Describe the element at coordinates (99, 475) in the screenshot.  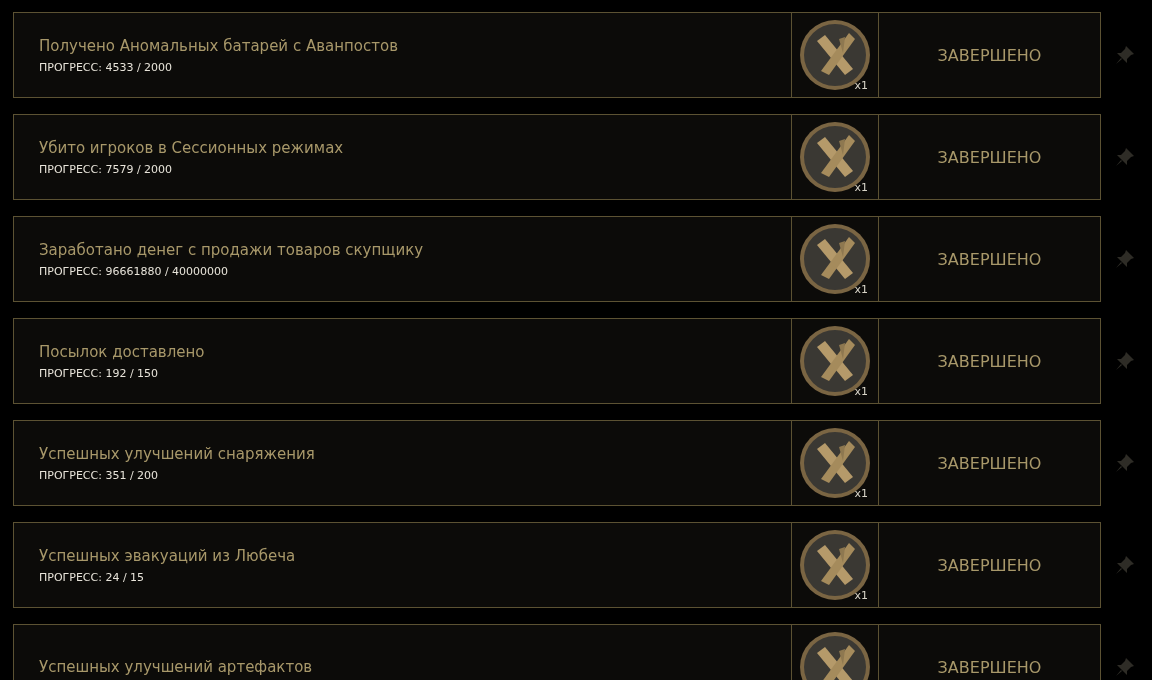
I see `progress-text: ПРОГРЕСС: 351 / 200` at that location.